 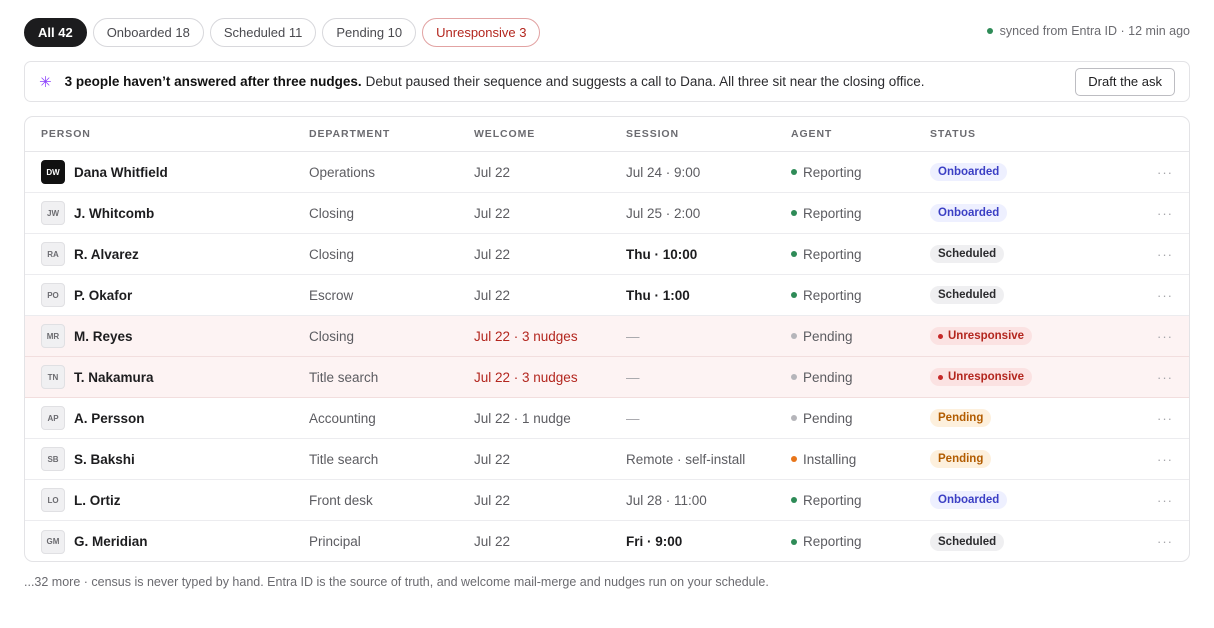 I want to click on status-badge: Unresponsive, so click(x=981, y=377).